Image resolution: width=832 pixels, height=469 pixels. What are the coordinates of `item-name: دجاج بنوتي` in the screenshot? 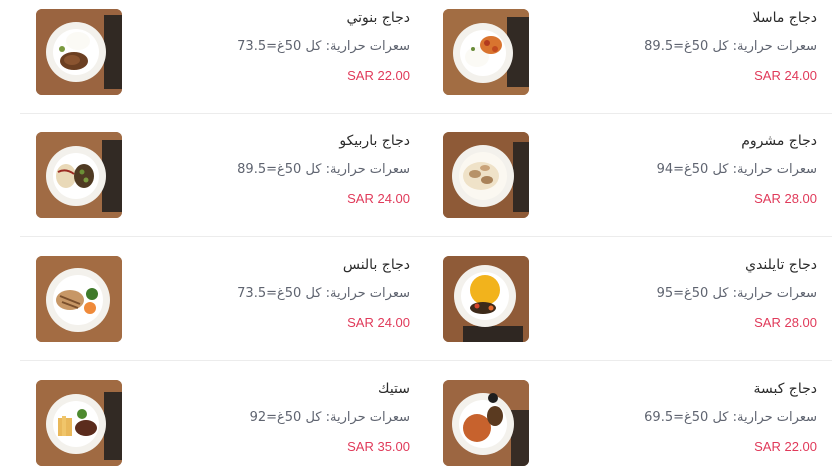 It's located at (378, 18).